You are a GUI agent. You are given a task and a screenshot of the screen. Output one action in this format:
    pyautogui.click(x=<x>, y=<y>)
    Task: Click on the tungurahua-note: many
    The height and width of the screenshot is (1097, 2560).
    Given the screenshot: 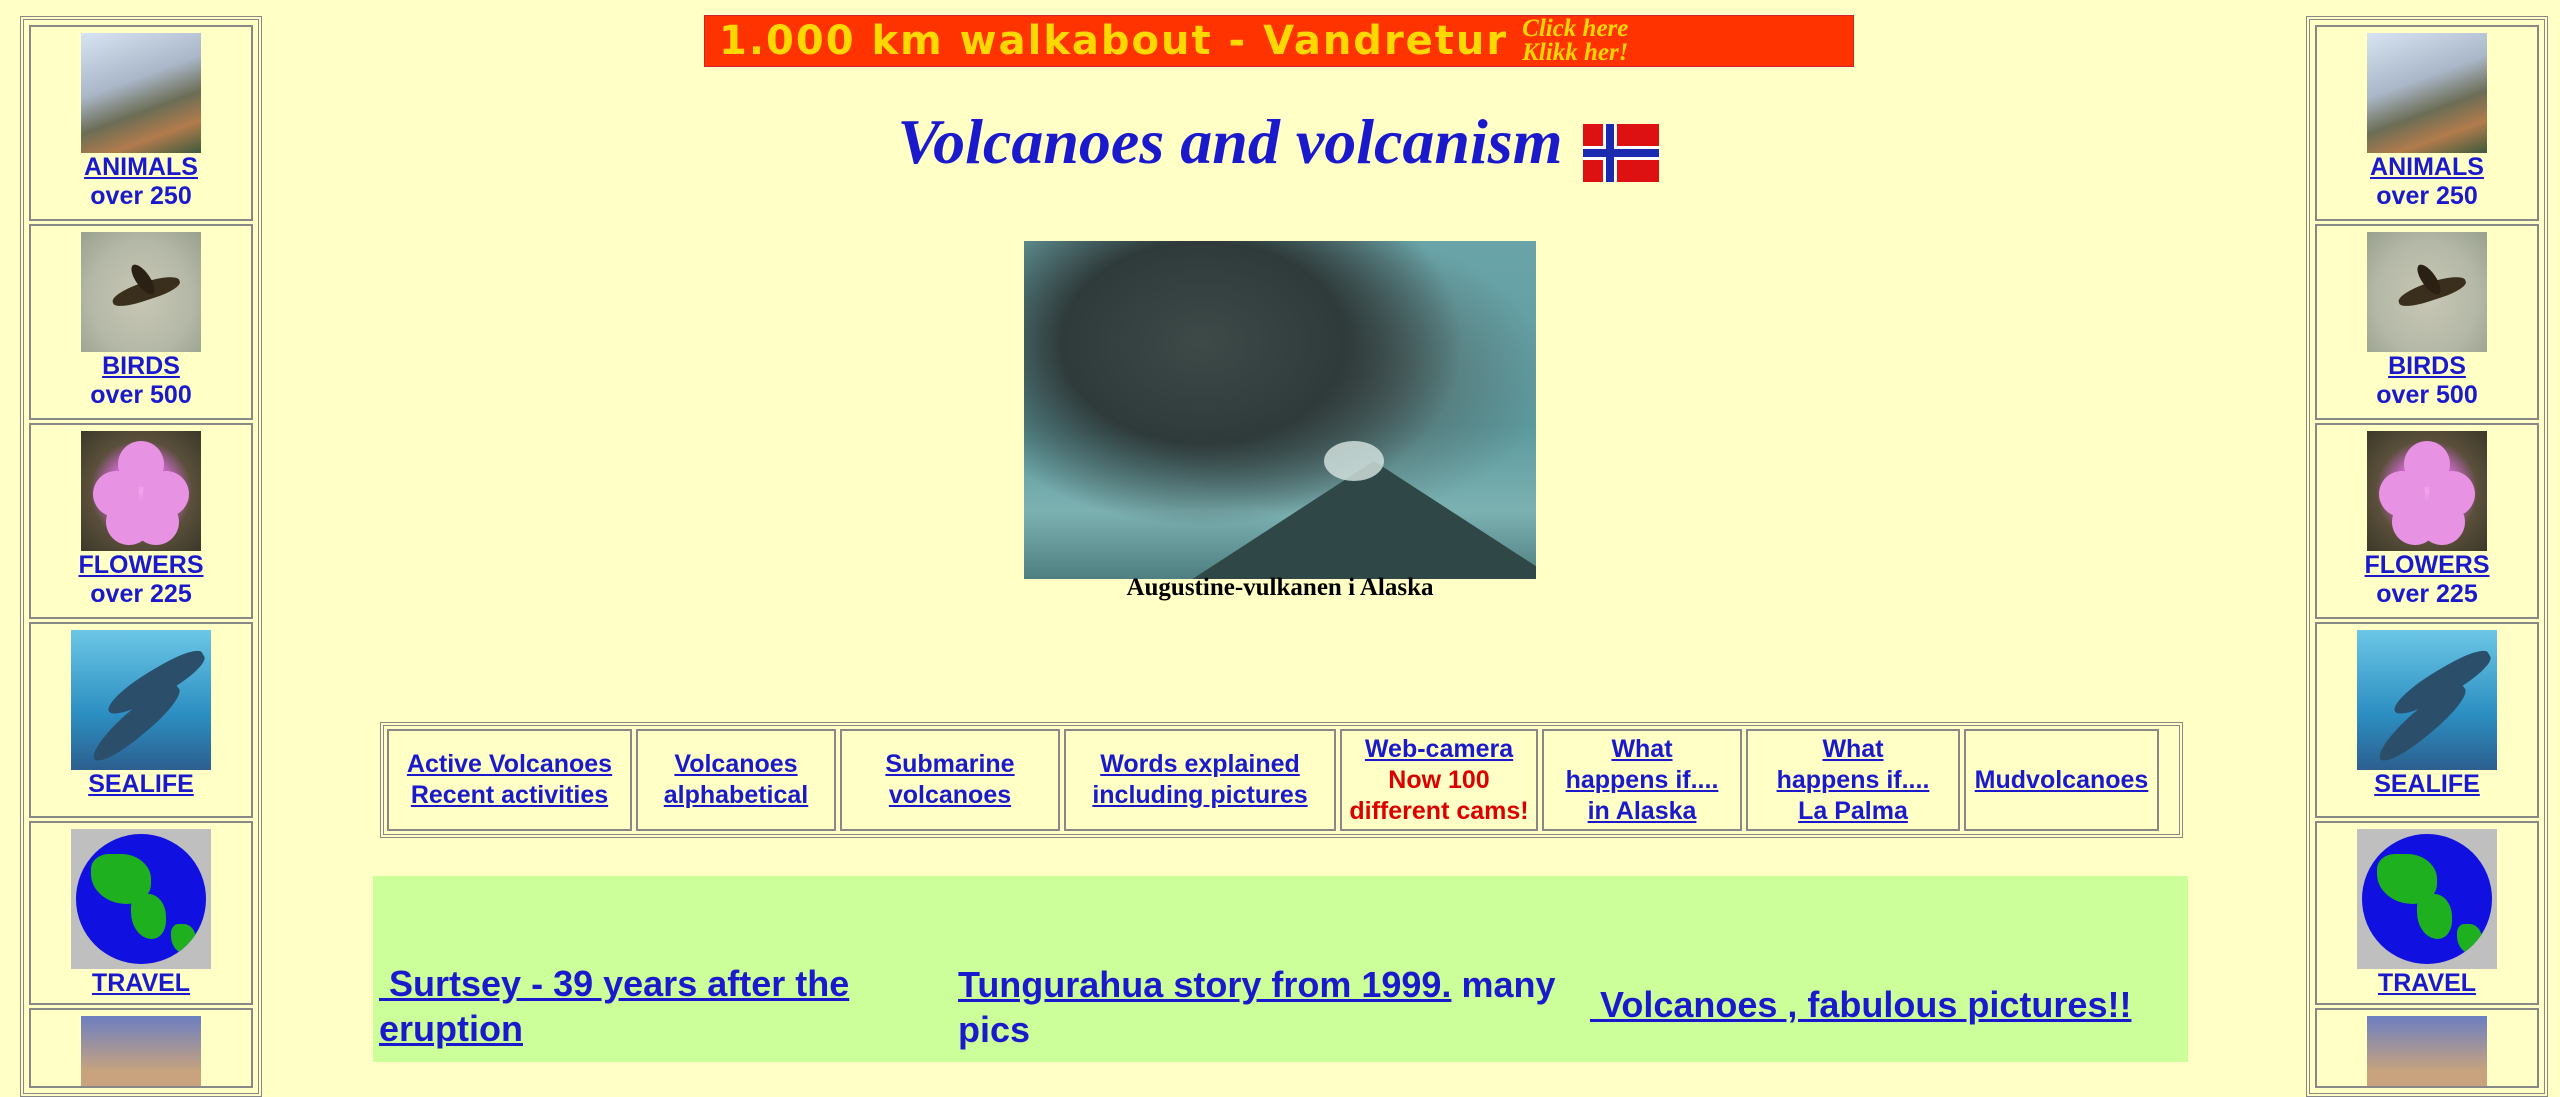 What is the action you would take?
    pyautogui.click(x=1508, y=984)
    